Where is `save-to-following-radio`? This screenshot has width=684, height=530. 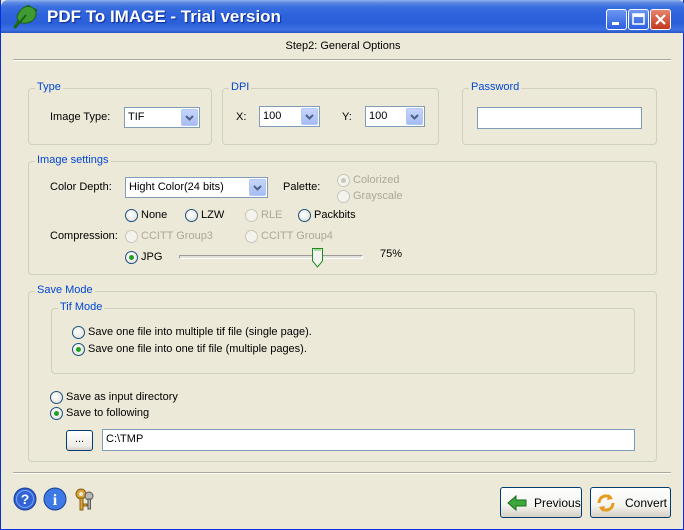
save-to-following-radio is located at coordinates (56, 413).